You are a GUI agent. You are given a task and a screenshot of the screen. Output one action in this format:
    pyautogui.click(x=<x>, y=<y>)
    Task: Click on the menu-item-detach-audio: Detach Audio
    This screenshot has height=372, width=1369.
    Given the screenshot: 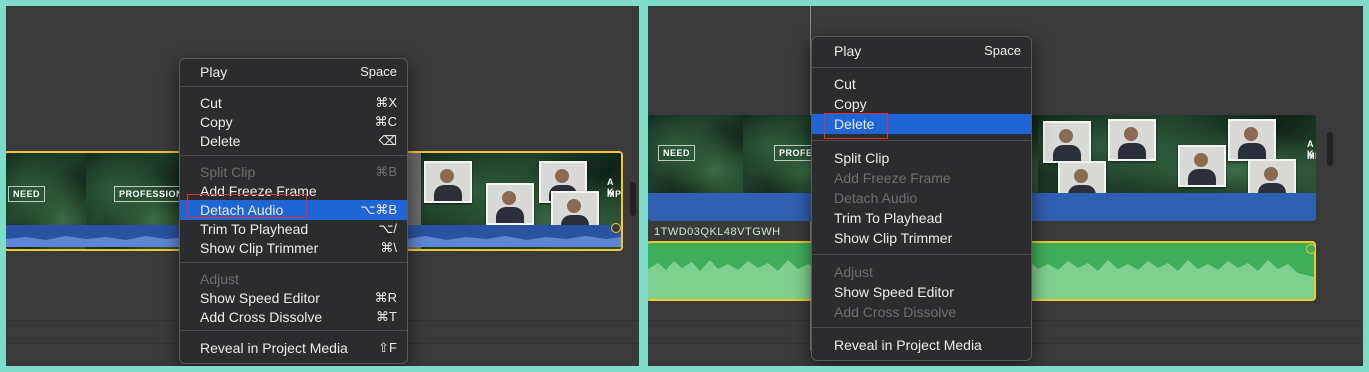 What is the action you would take?
    pyautogui.click(x=921, y=198)
    